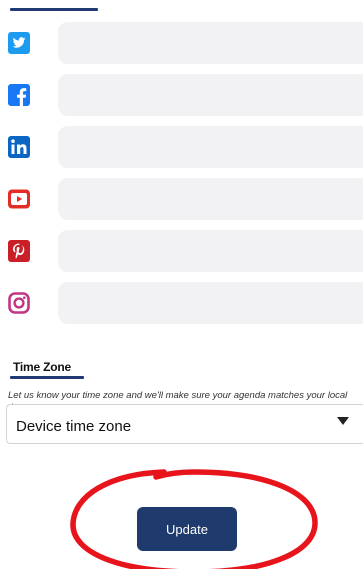 This screenshot has width=363, height=569. I want to click on pinterest-url-input, so click(210, 251).